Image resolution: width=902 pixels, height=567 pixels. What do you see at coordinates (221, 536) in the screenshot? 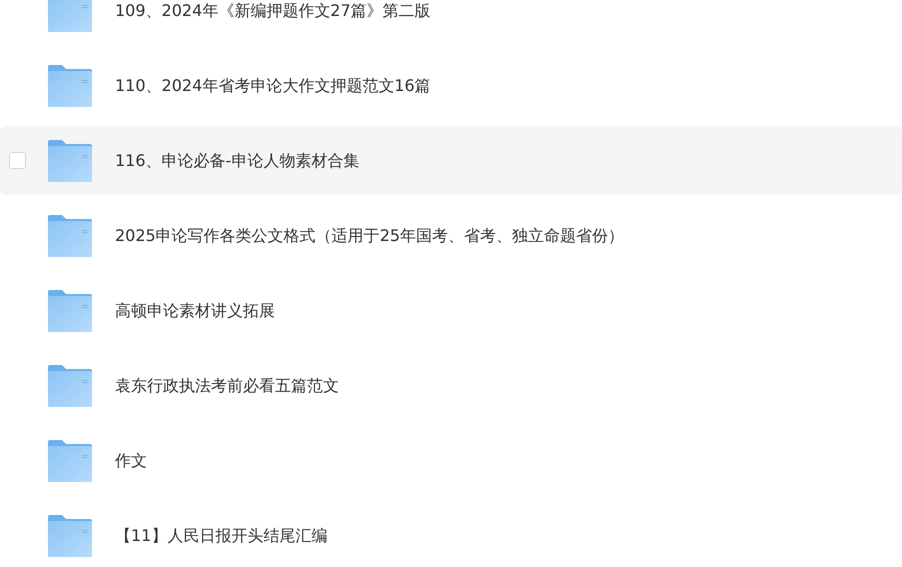
I see `folder-name: 【11】人民日报开头结尾汇编` at bounding box center [221, 536].